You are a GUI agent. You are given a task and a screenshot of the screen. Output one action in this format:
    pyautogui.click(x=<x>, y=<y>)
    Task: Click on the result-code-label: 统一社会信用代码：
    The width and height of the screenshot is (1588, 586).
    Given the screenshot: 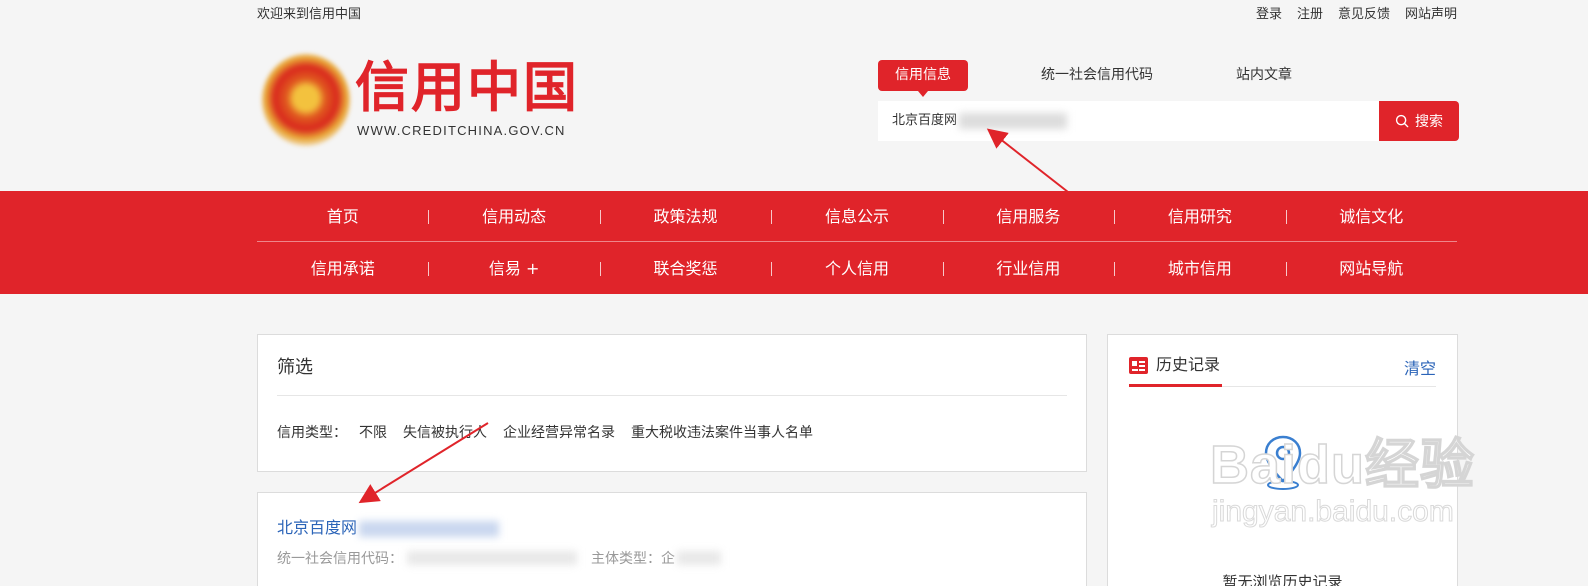 What is the action you would take?
    pyautogui.click(x=340, y=559)
    